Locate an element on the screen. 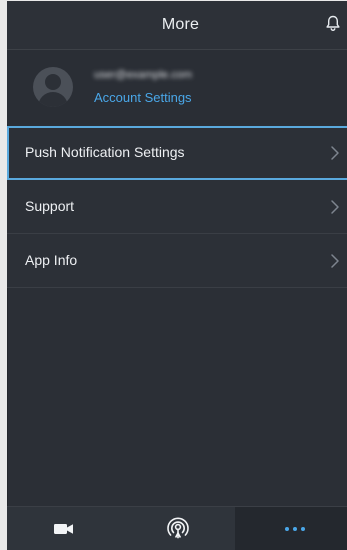 Image resolution: width=347 pixels, height=550 pixels. bell-icon is located at coordinates (333, 23).